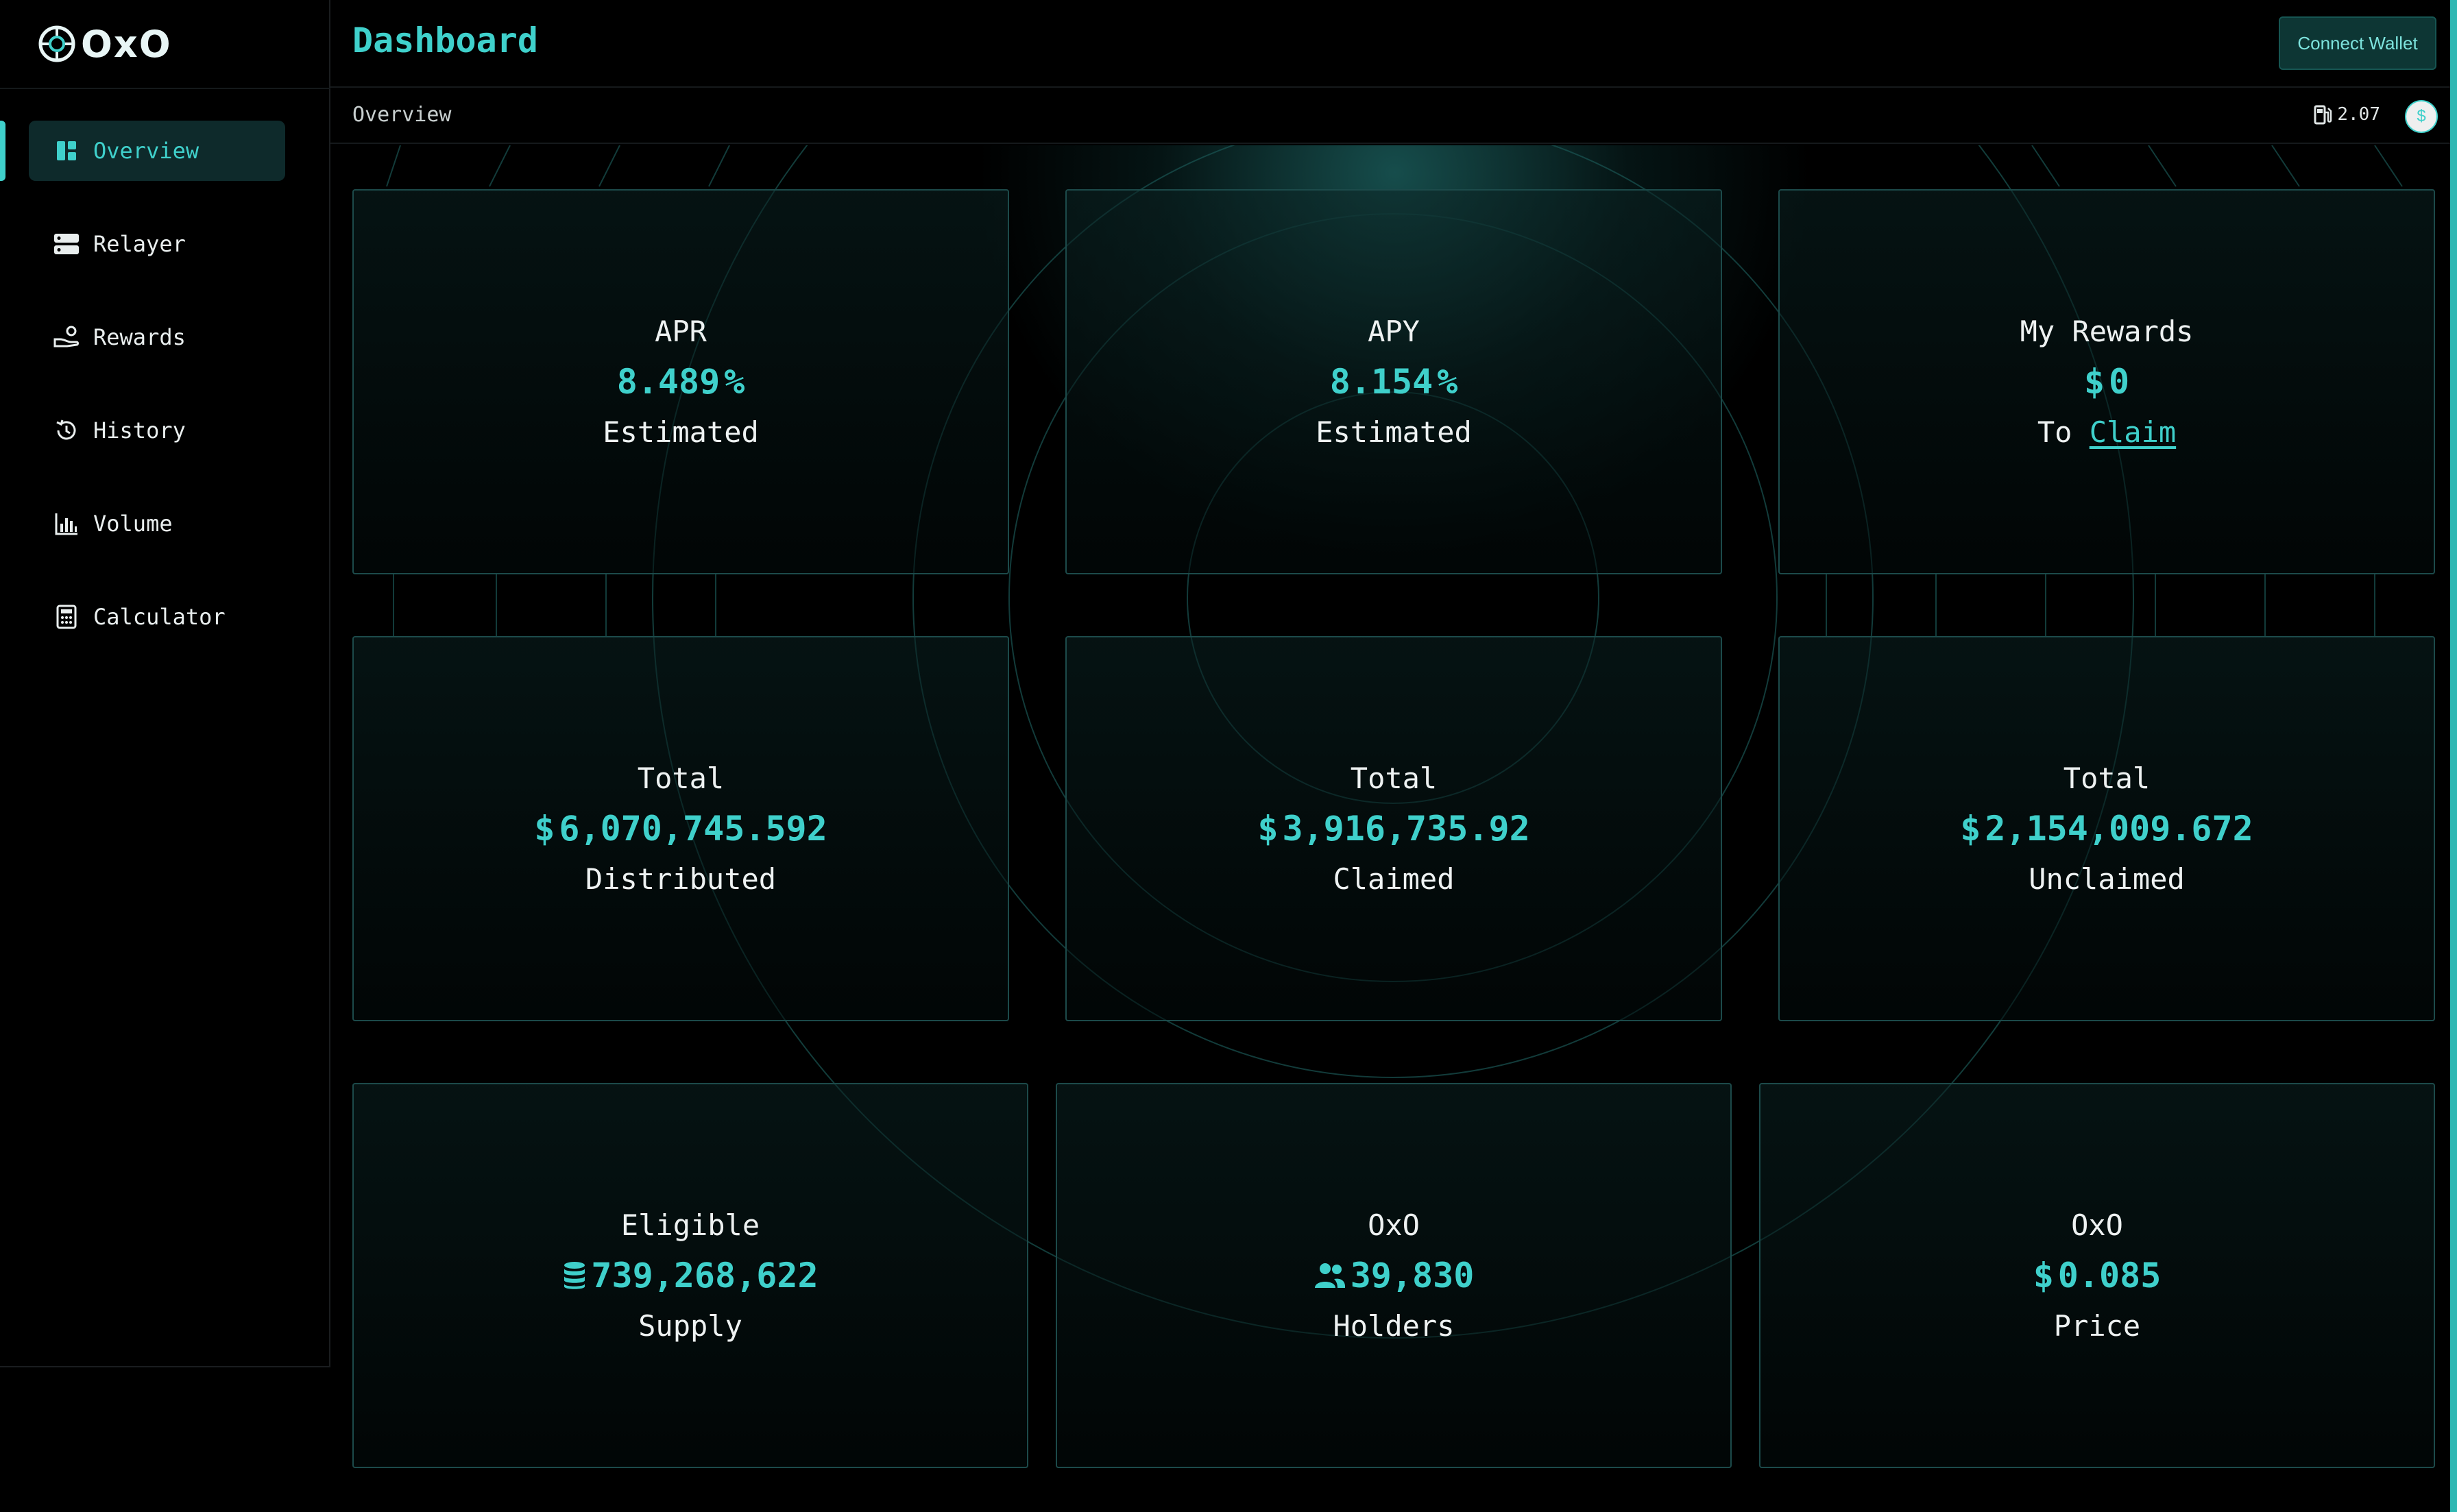 Image resolution: width=2457 pixels, height=1512 pixels. I want to click on my-rewards-card: My Rewards $0 To Claim, so click(2106, 382).